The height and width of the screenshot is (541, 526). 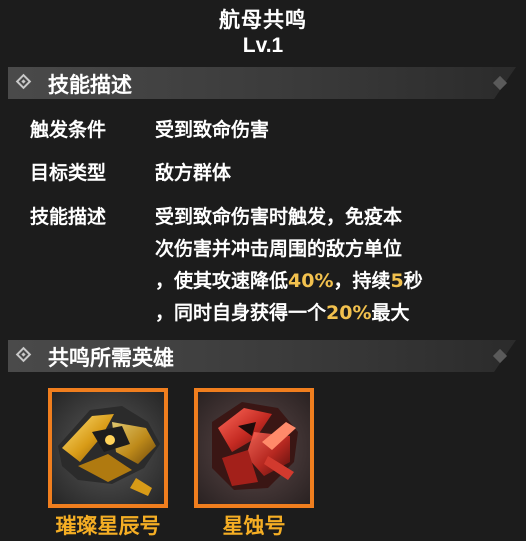 I want to click on skill-section-header: 技能描述, so click(x=262, y=83).